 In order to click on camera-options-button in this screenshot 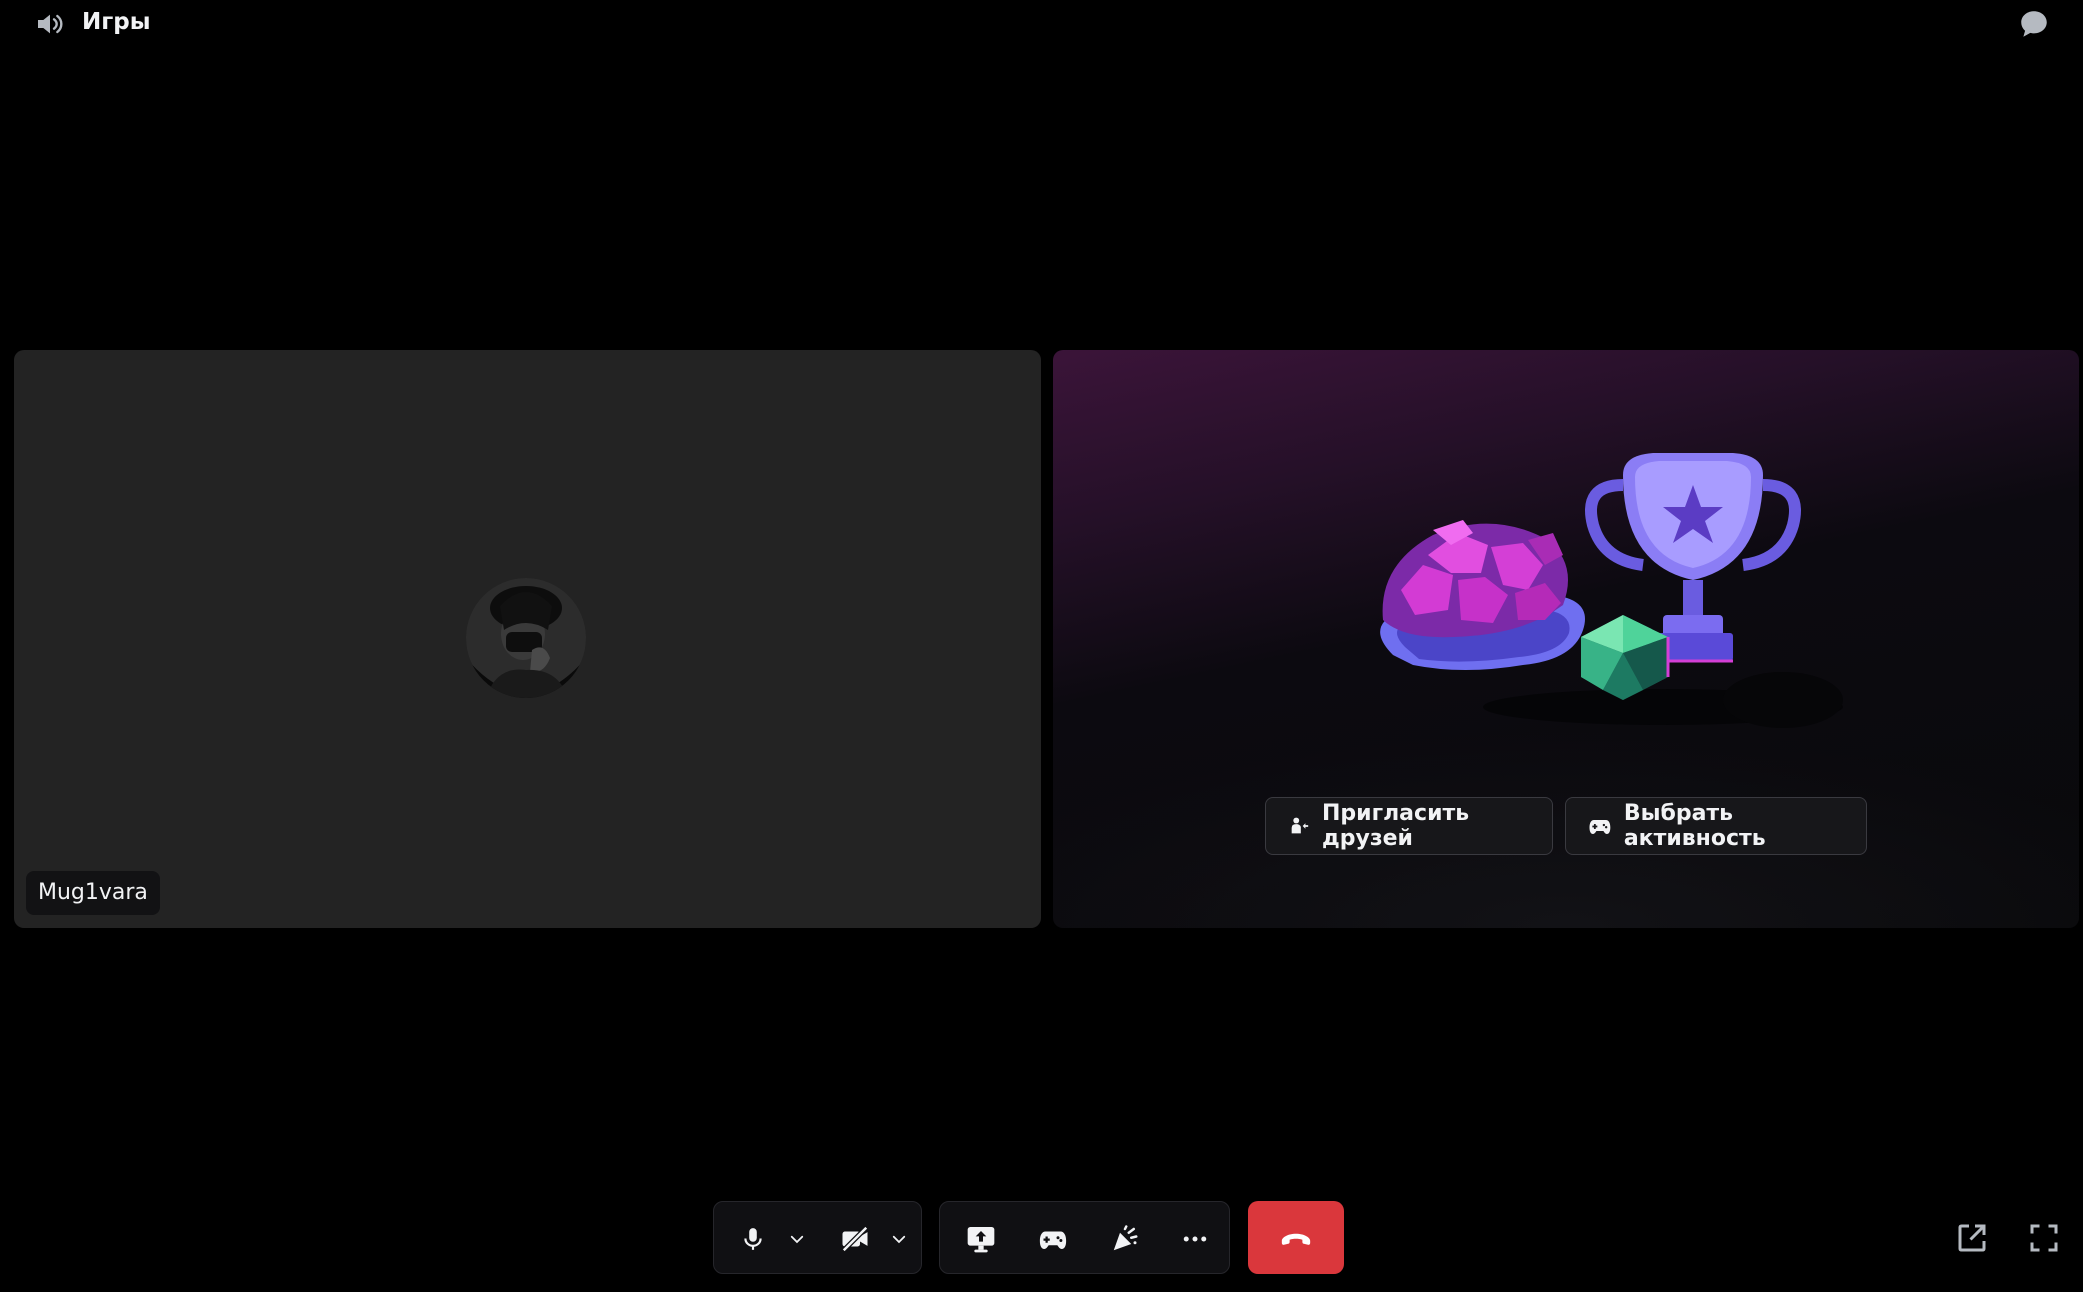, I will do `click(899, 1238)`.